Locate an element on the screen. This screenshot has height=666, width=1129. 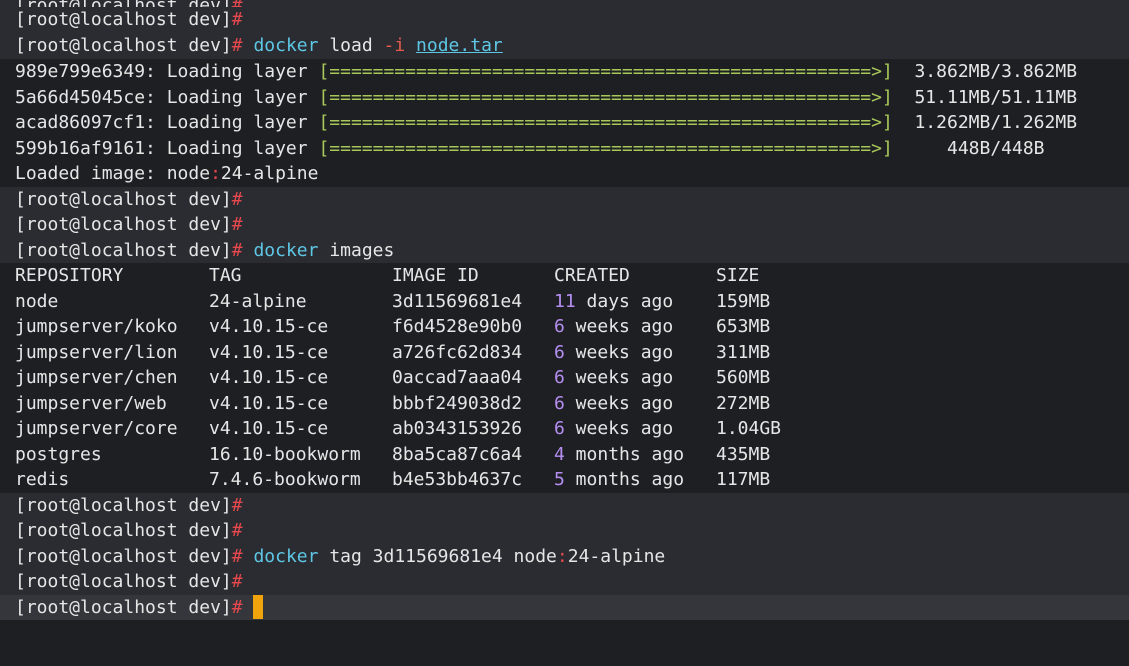
cell-image-id: a726fc62d834 is located at coordinates (457, 352).